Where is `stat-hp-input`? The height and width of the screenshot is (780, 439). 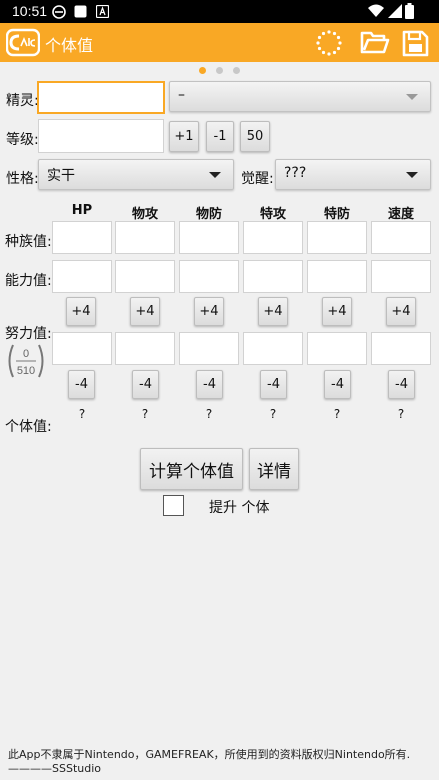 stat-hp-input is located at coordinates (82, 276).